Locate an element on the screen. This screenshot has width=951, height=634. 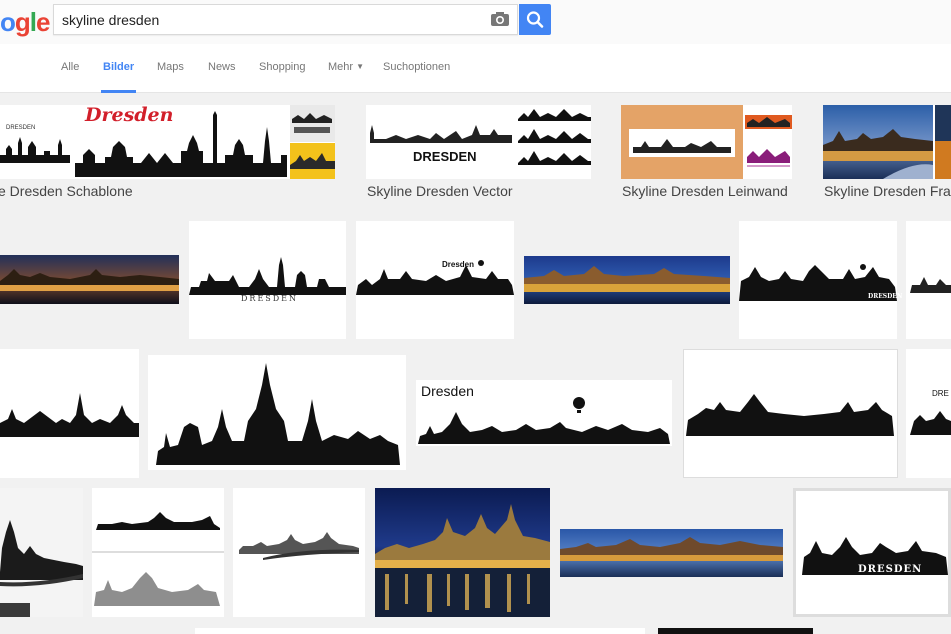
related-search-label: Skyline Dresden Fra is located at coordinates (887, 191).